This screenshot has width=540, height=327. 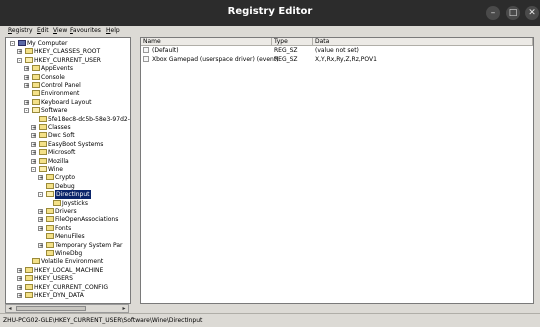 I want to click on tree-horizontal-scrollbar: ◂ ▸, so click(x=67, y=308).